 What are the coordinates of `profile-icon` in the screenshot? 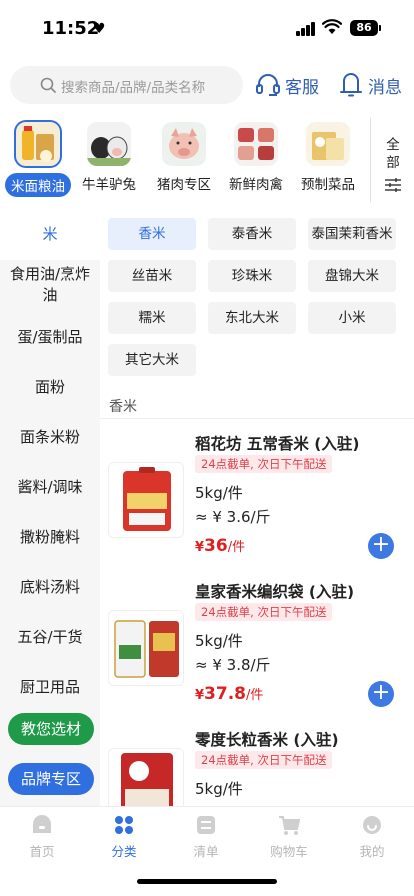 It's located at (372, 825).